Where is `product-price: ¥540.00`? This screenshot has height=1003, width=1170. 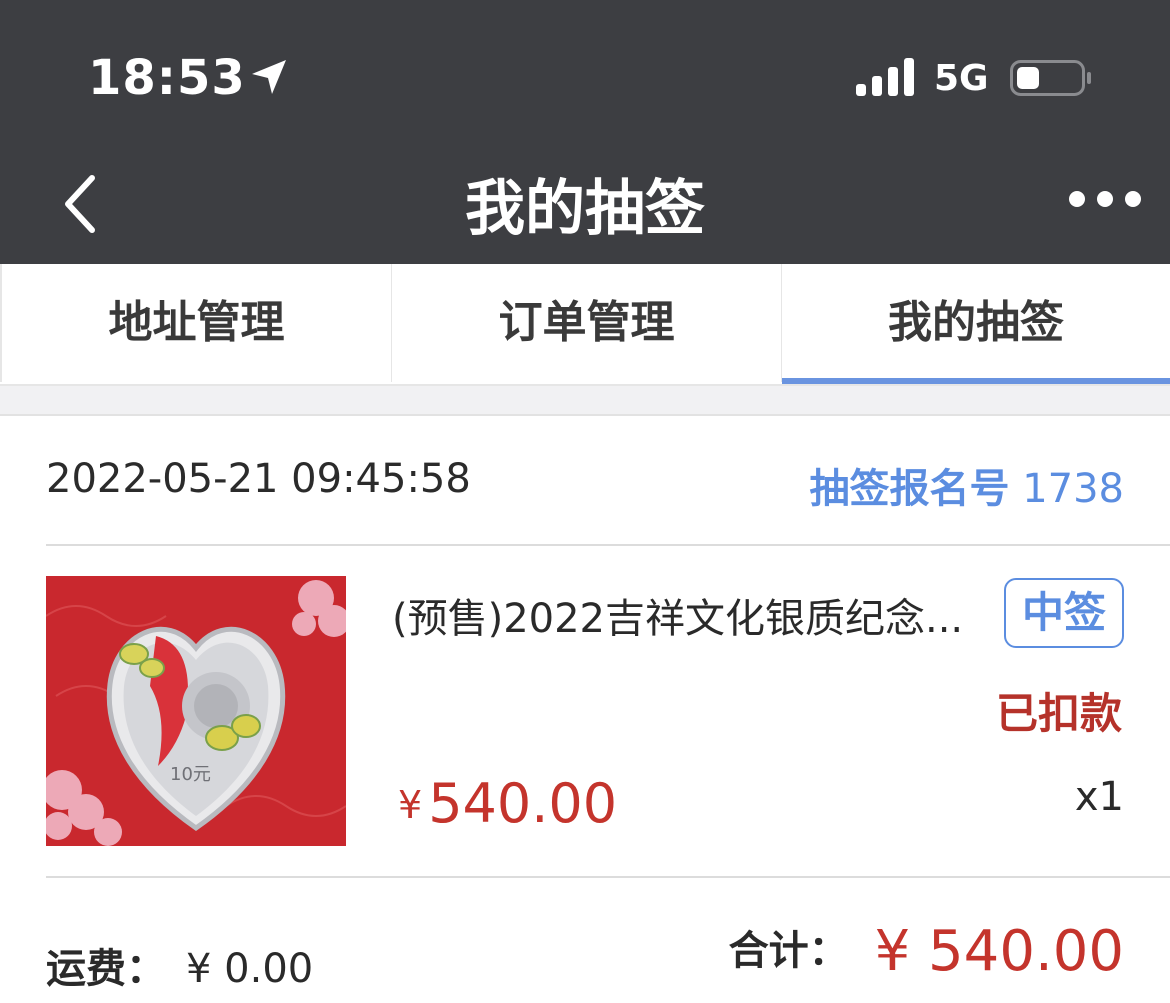 product-price: ¥540.00 is located at coordinates (507, 803).